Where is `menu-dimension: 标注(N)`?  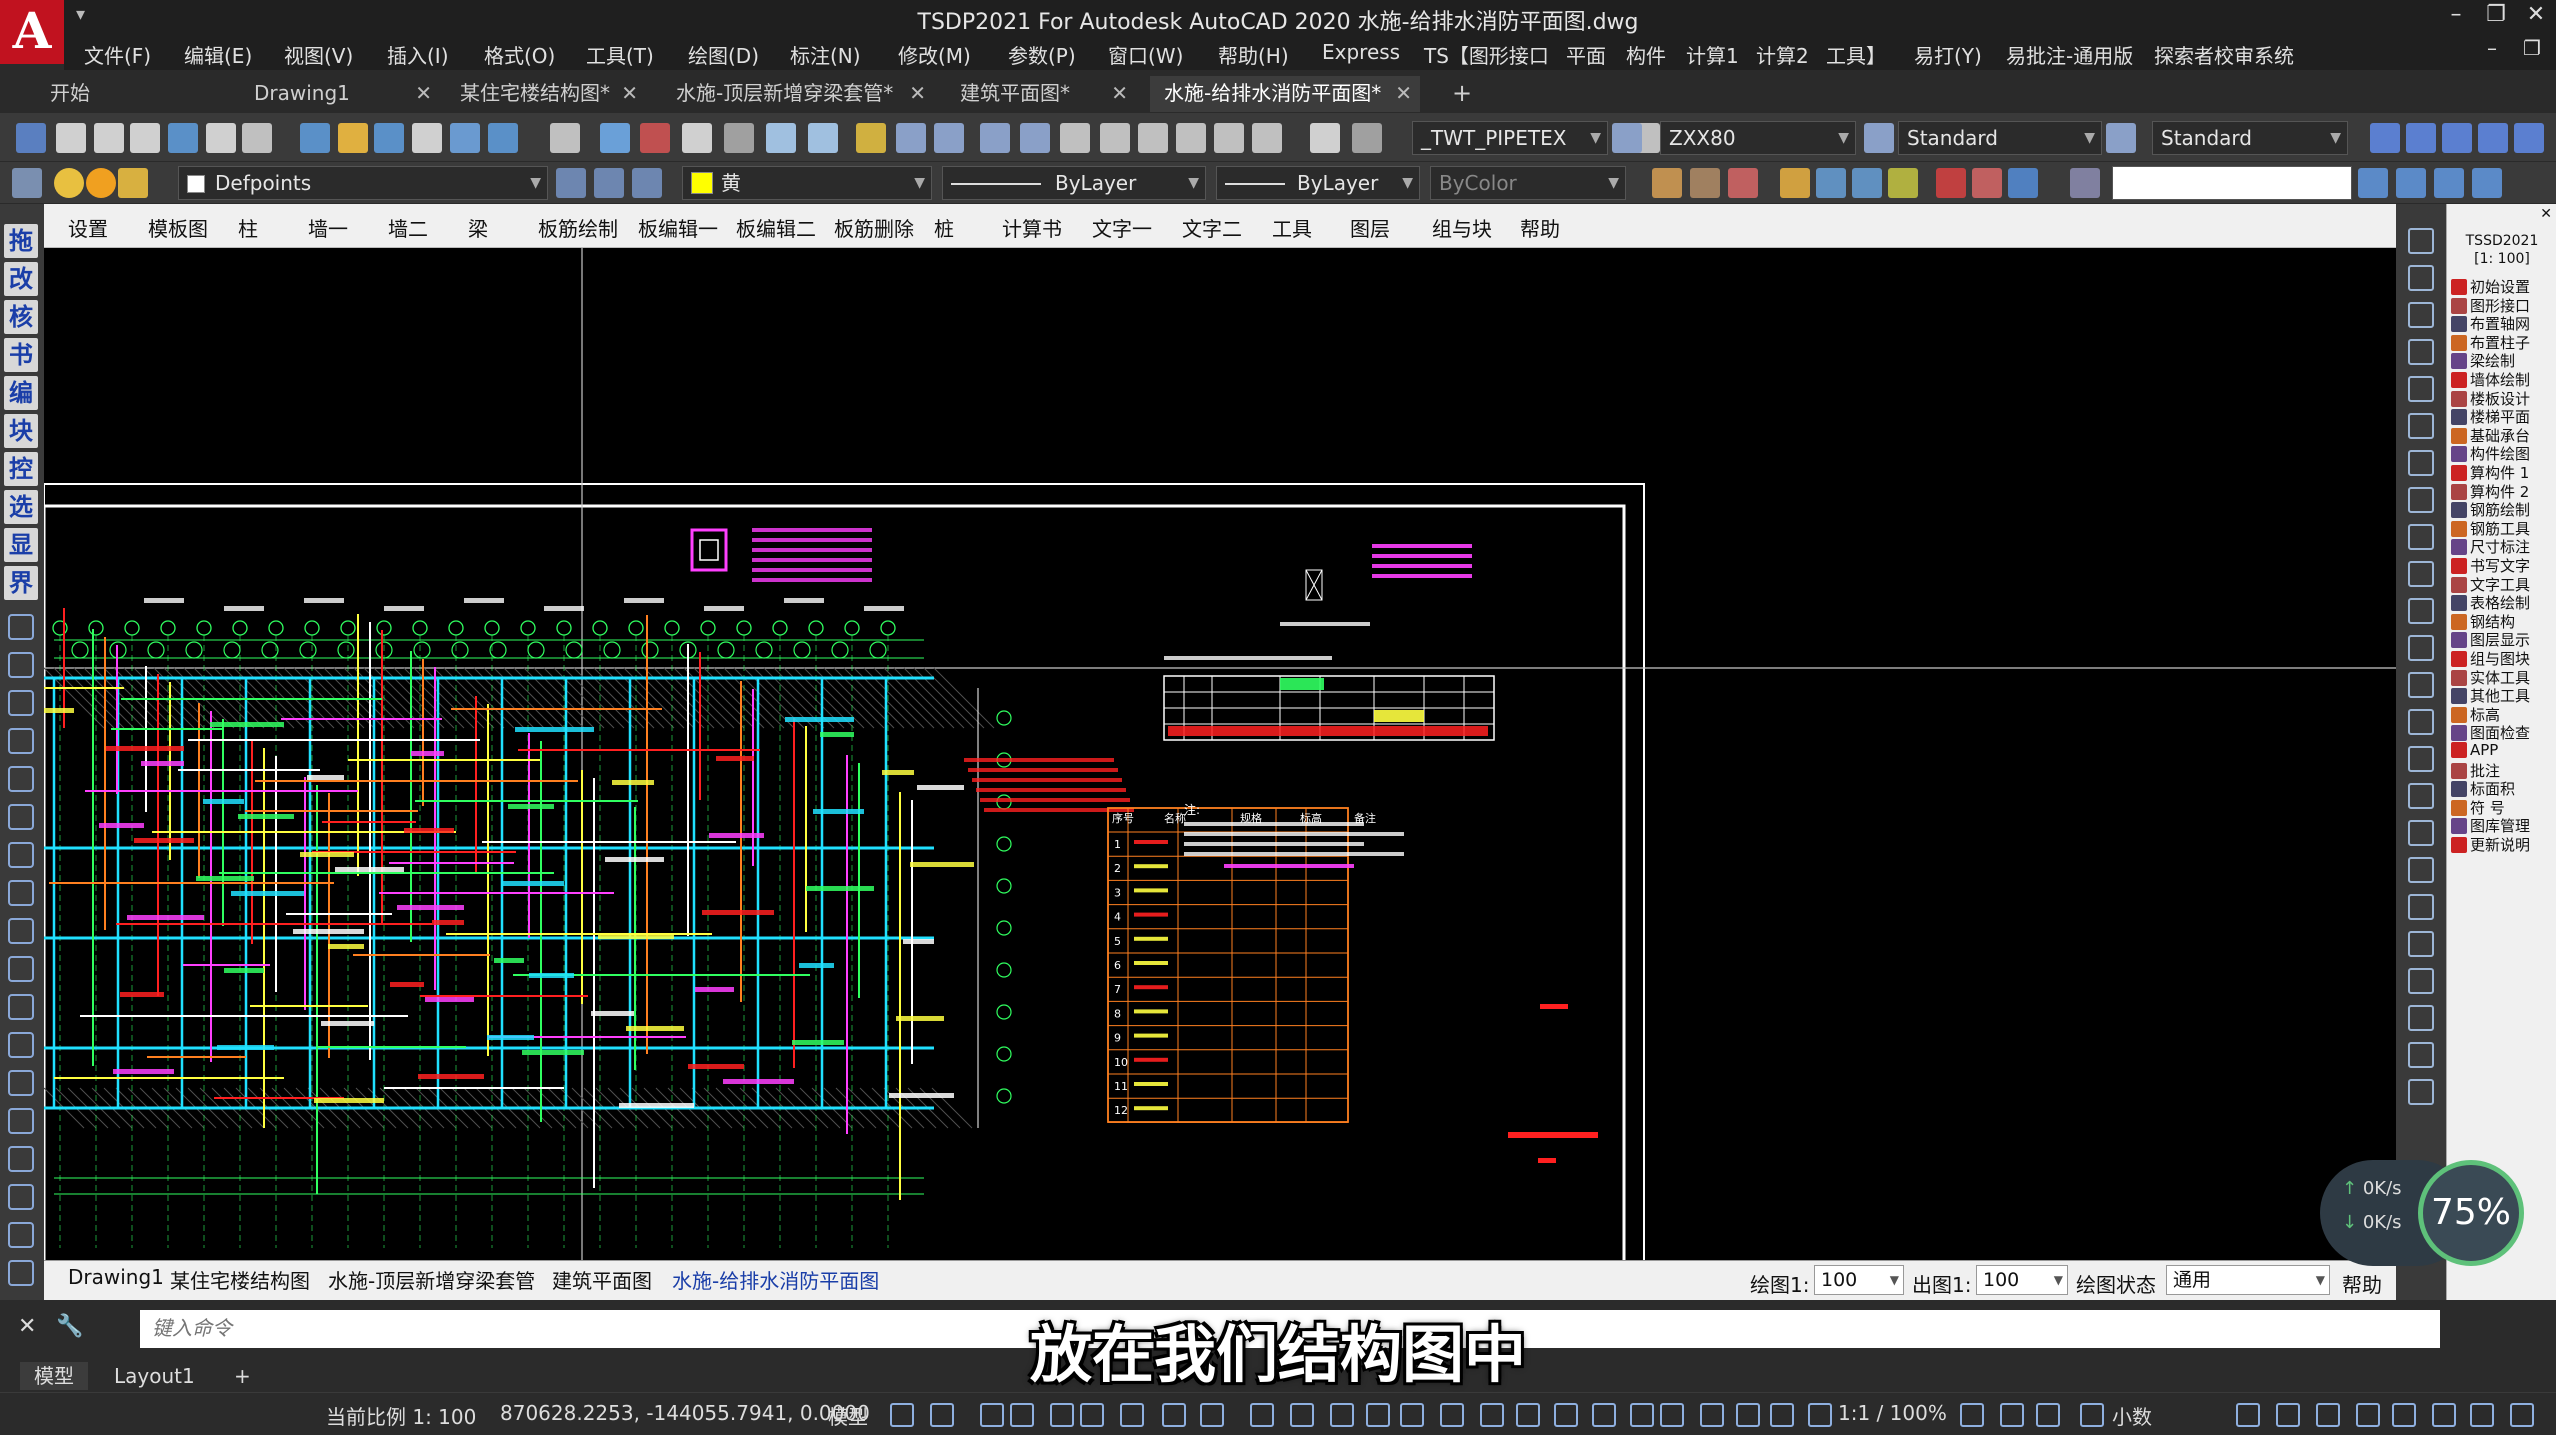 menu-dimension: 标注(N) is located at coordinates (825, 54).